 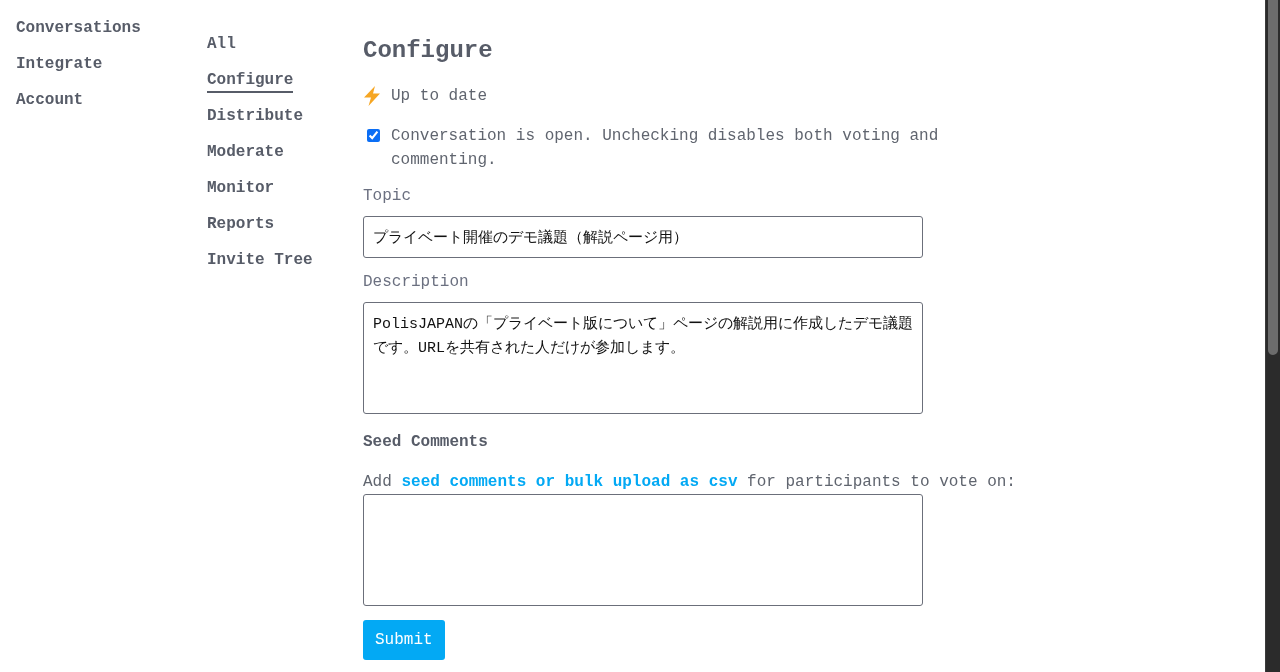 I want to click on scrollbar-thumb, so click(x=1273, y=177).